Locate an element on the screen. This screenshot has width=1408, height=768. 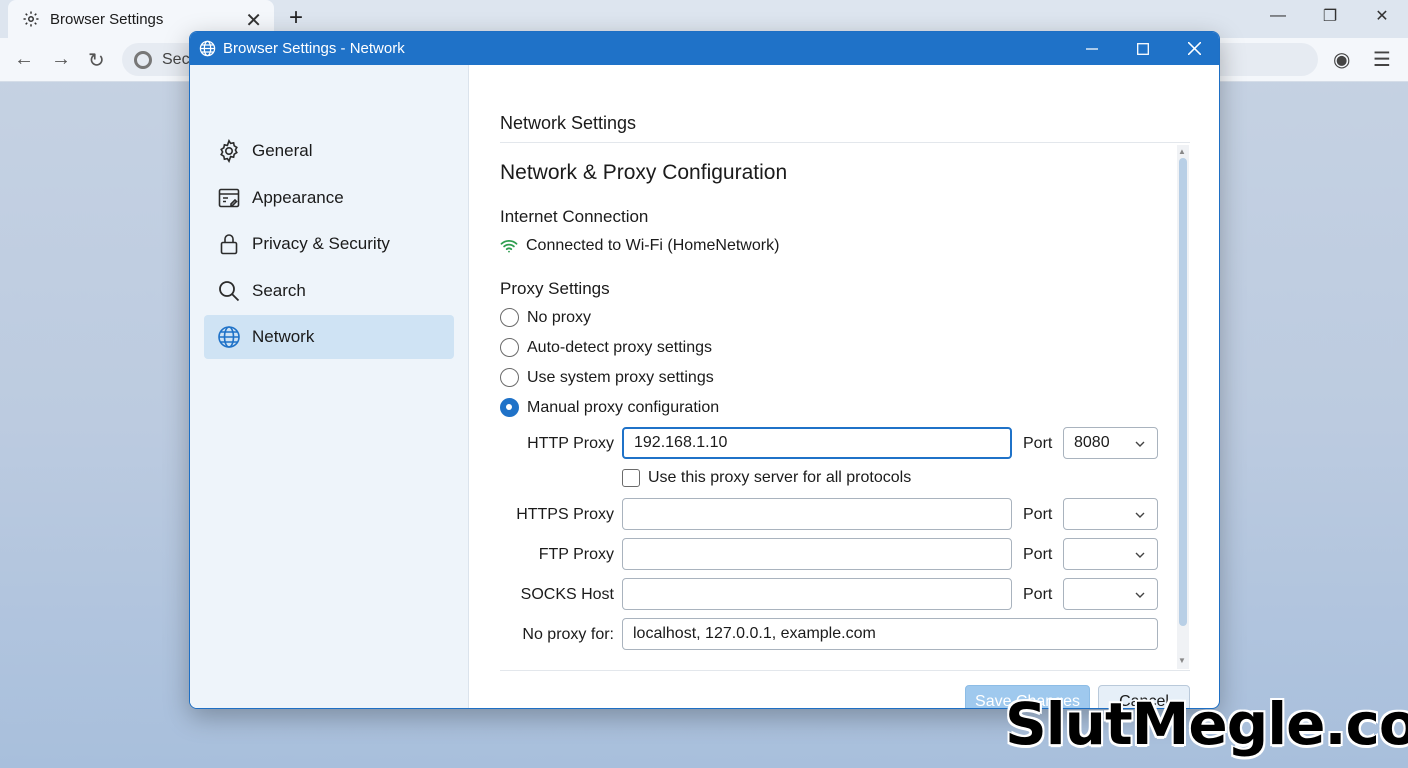
sidebar-item-network: Network is located at coordinates (329, 337).